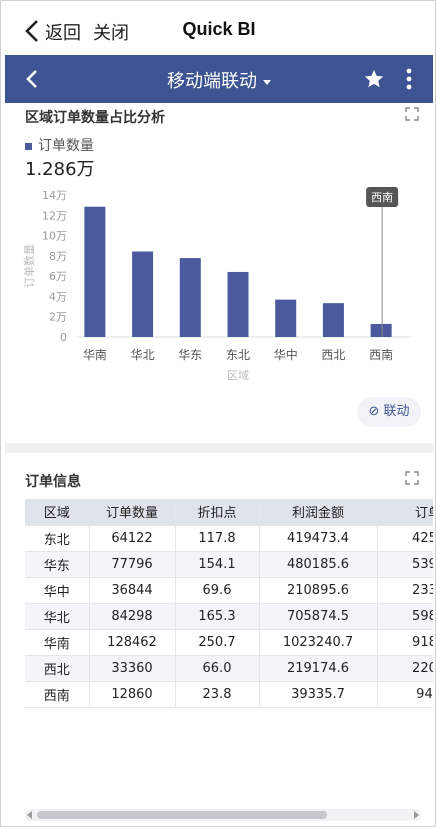 The image size is (436, 827). What do you see at coordinates (58, 296) in the screenshot?
I see `y-tick-label: 4万` at bounding box center [58, 296].